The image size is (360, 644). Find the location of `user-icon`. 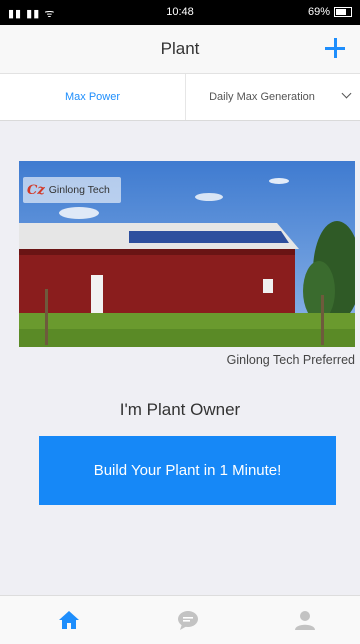

user-icon is located at coordinates (305, 620).